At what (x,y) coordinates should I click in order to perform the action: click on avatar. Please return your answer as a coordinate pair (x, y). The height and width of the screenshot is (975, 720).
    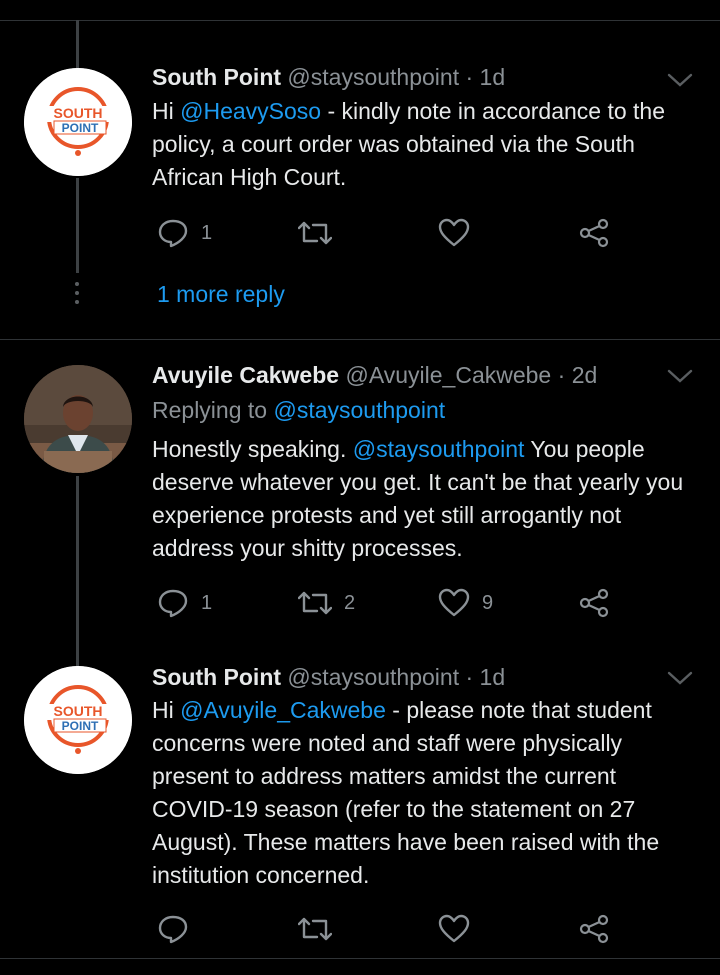
    Looking at the image, I should click on (78, 419).